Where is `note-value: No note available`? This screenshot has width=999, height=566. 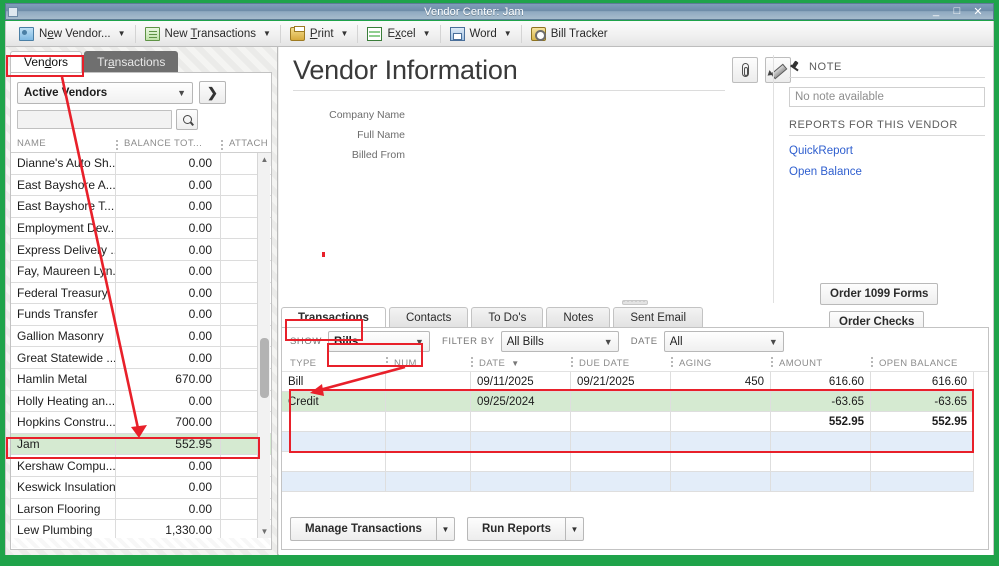
note-value: No note available is located at coordinates (887, 97).